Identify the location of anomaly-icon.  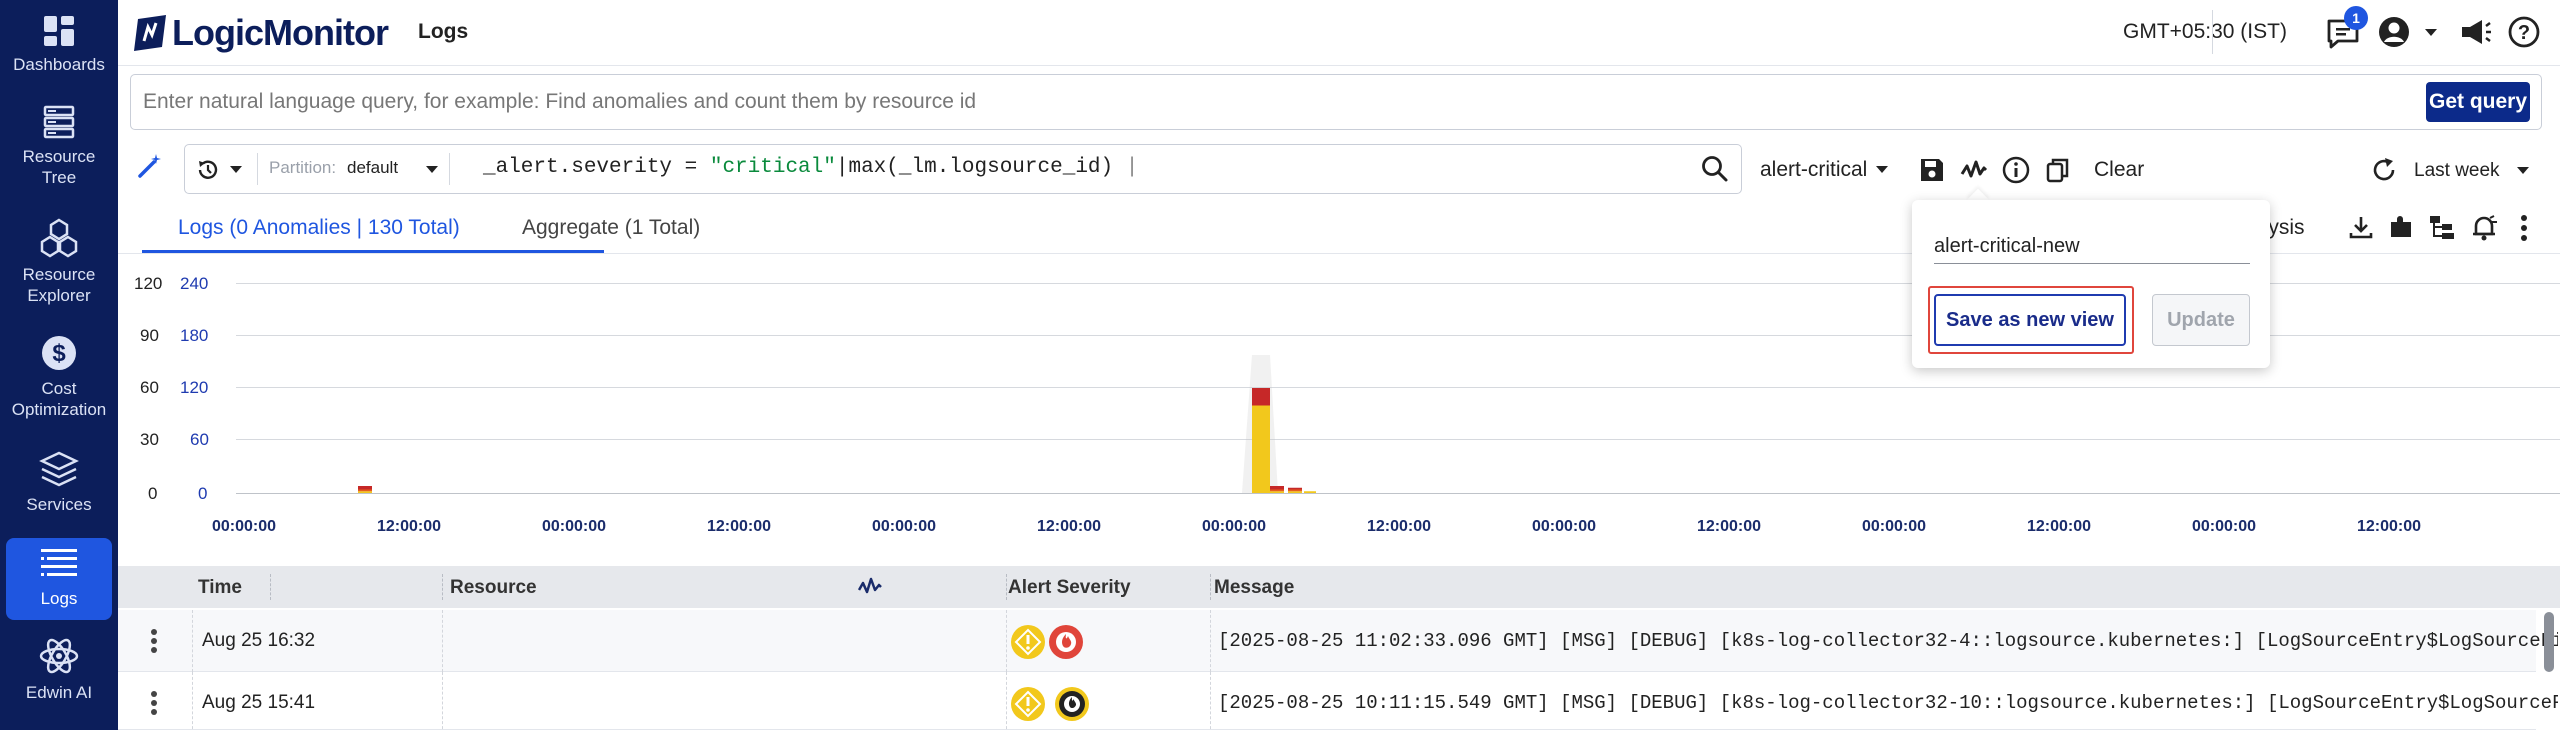
(1974, 170).